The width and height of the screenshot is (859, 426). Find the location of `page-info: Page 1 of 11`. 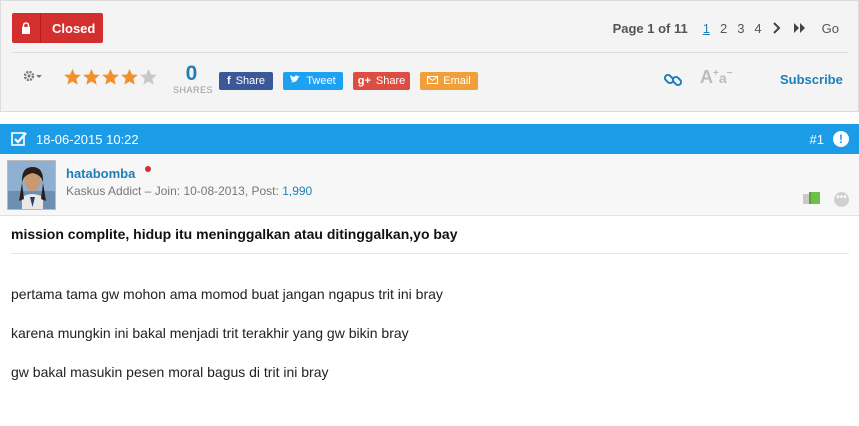

page-info: Page 1 of 11 is located at coordinates (650, 28).